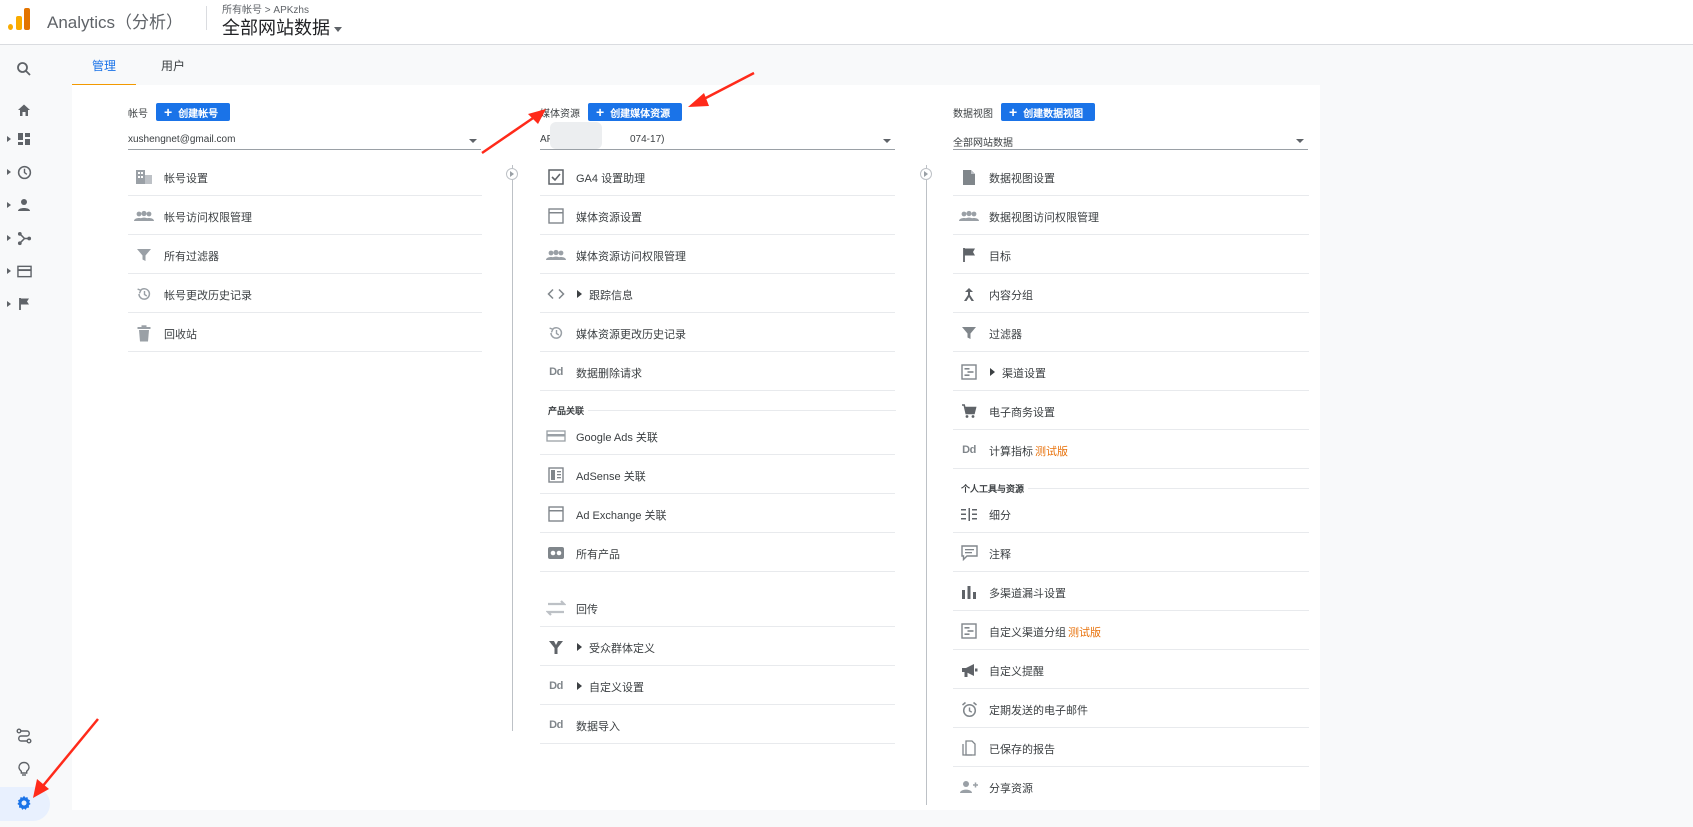 The width and height of the screenshot is (1693, 827). Describe the element at coordinates (66, 758) in the screenshot. I see `annotation-arrow-admin-gear` at that location.